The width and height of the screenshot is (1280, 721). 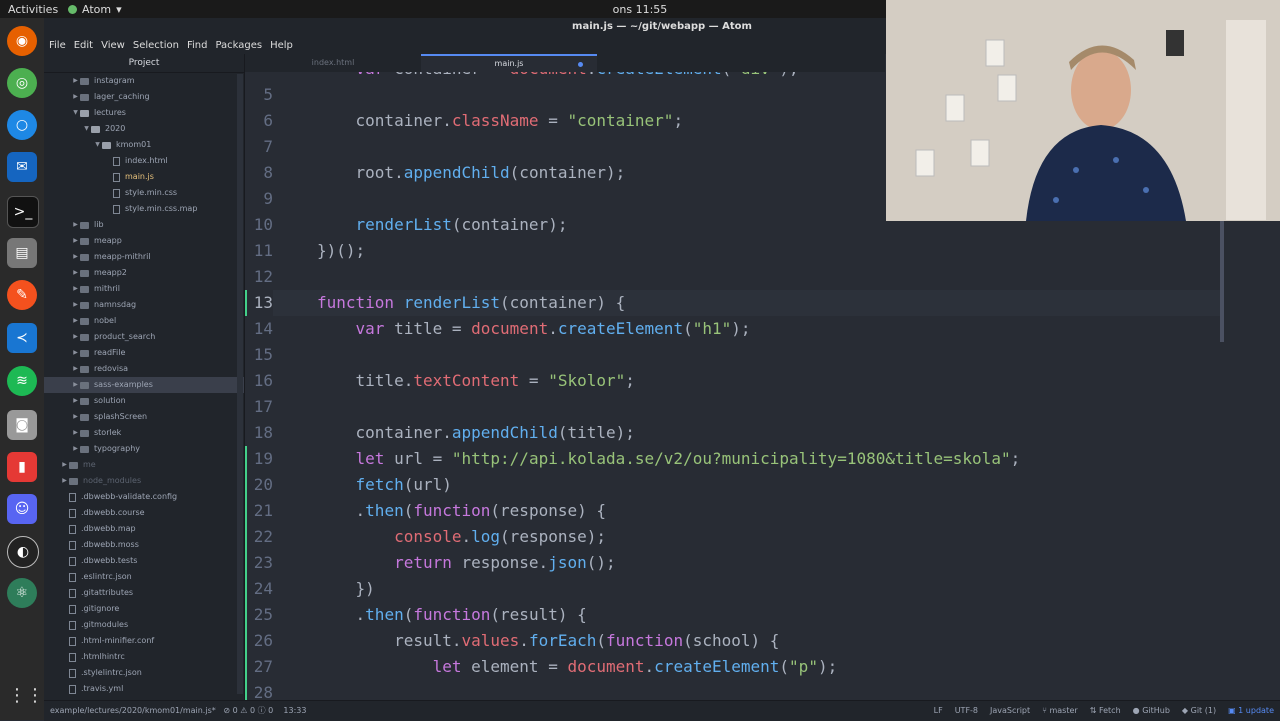 What do you see at coordinates (22, 593) in the screenshot?
I see `atom-icon: ⚛` at bounding box center [22, 593].